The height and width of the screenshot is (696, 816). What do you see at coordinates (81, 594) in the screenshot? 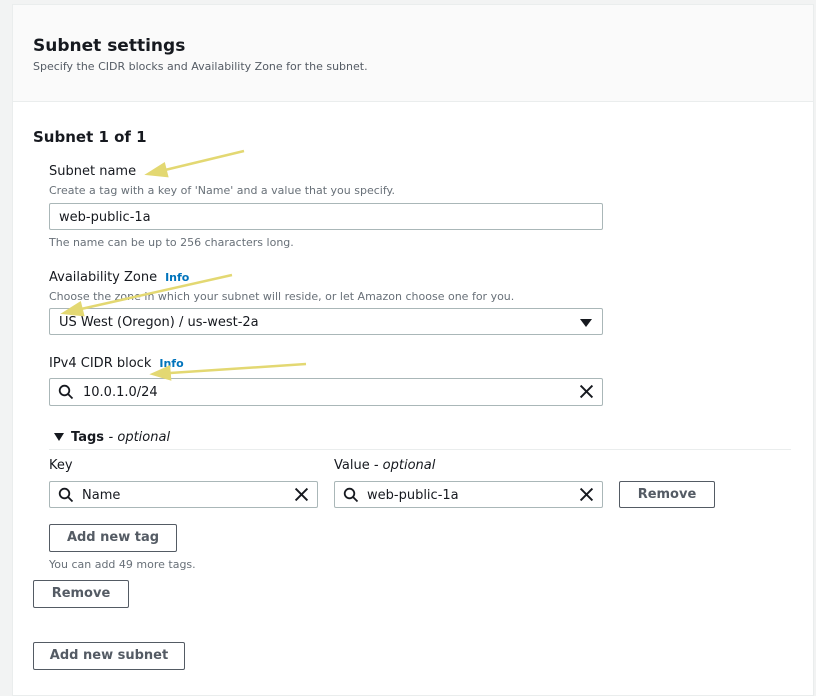
I see `remove-subnet-button: Remove` at bounding box center [81, 594].